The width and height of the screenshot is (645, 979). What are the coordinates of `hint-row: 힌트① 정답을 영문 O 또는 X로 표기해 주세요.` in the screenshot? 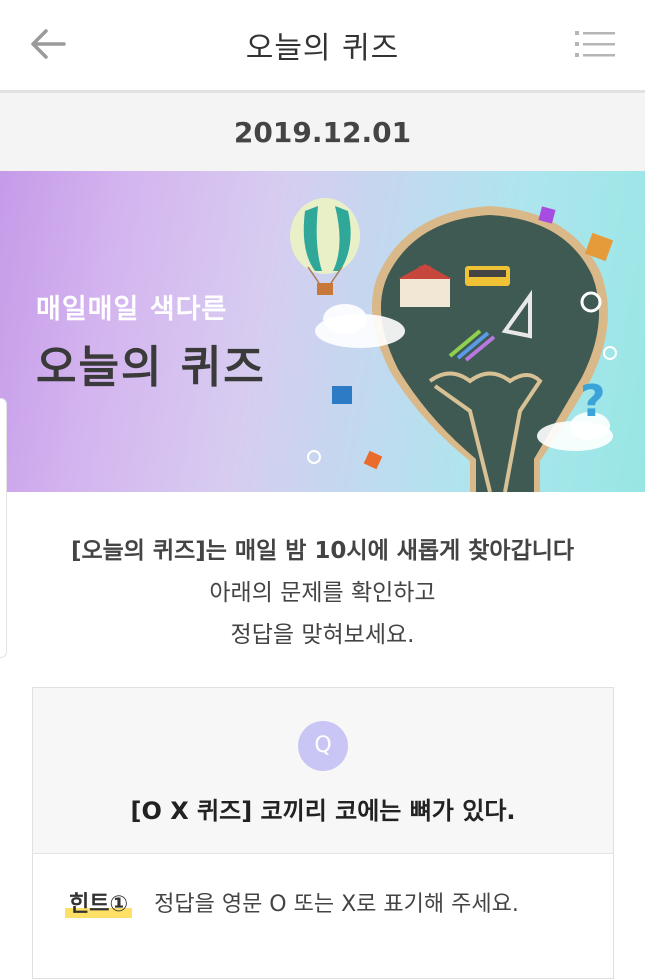 It's located at (292, 902).